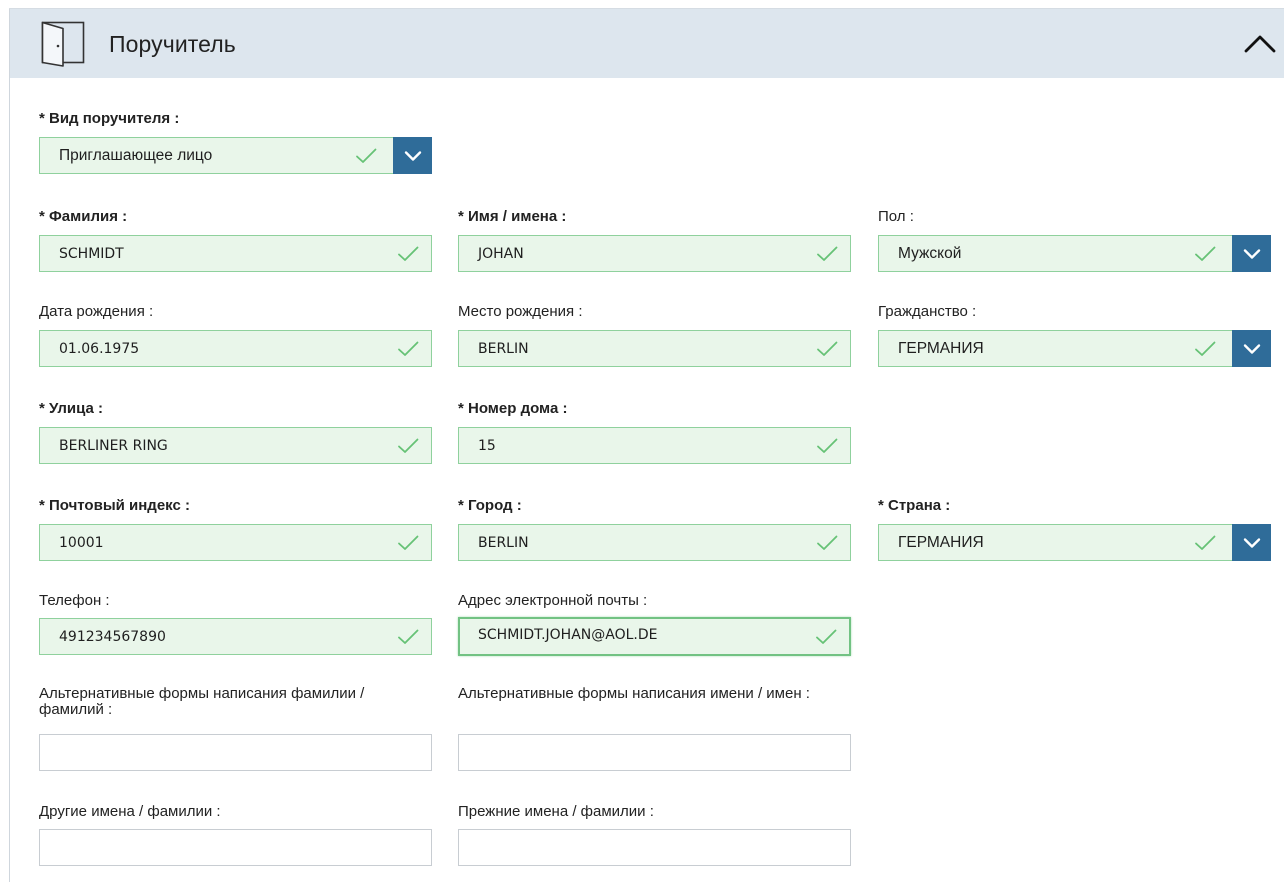  I want to click on postal-code-field: * Почтовый индекс : 10001, so click(235, 529).